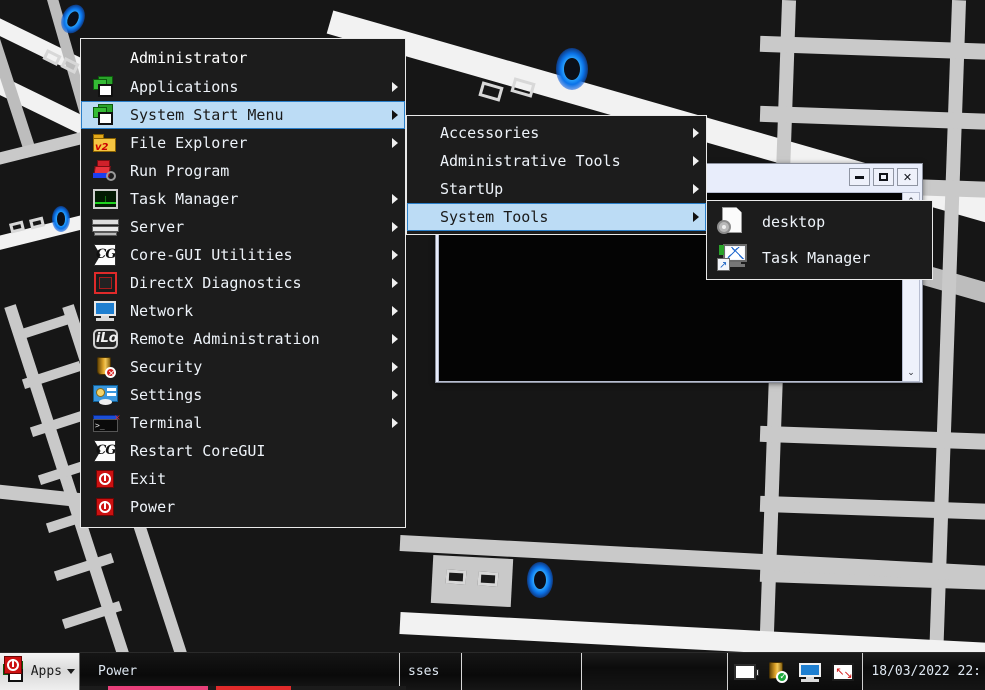 This screenshot has width=985, height=690. I want to click on taskbar-button: sses, so click(431, 671).